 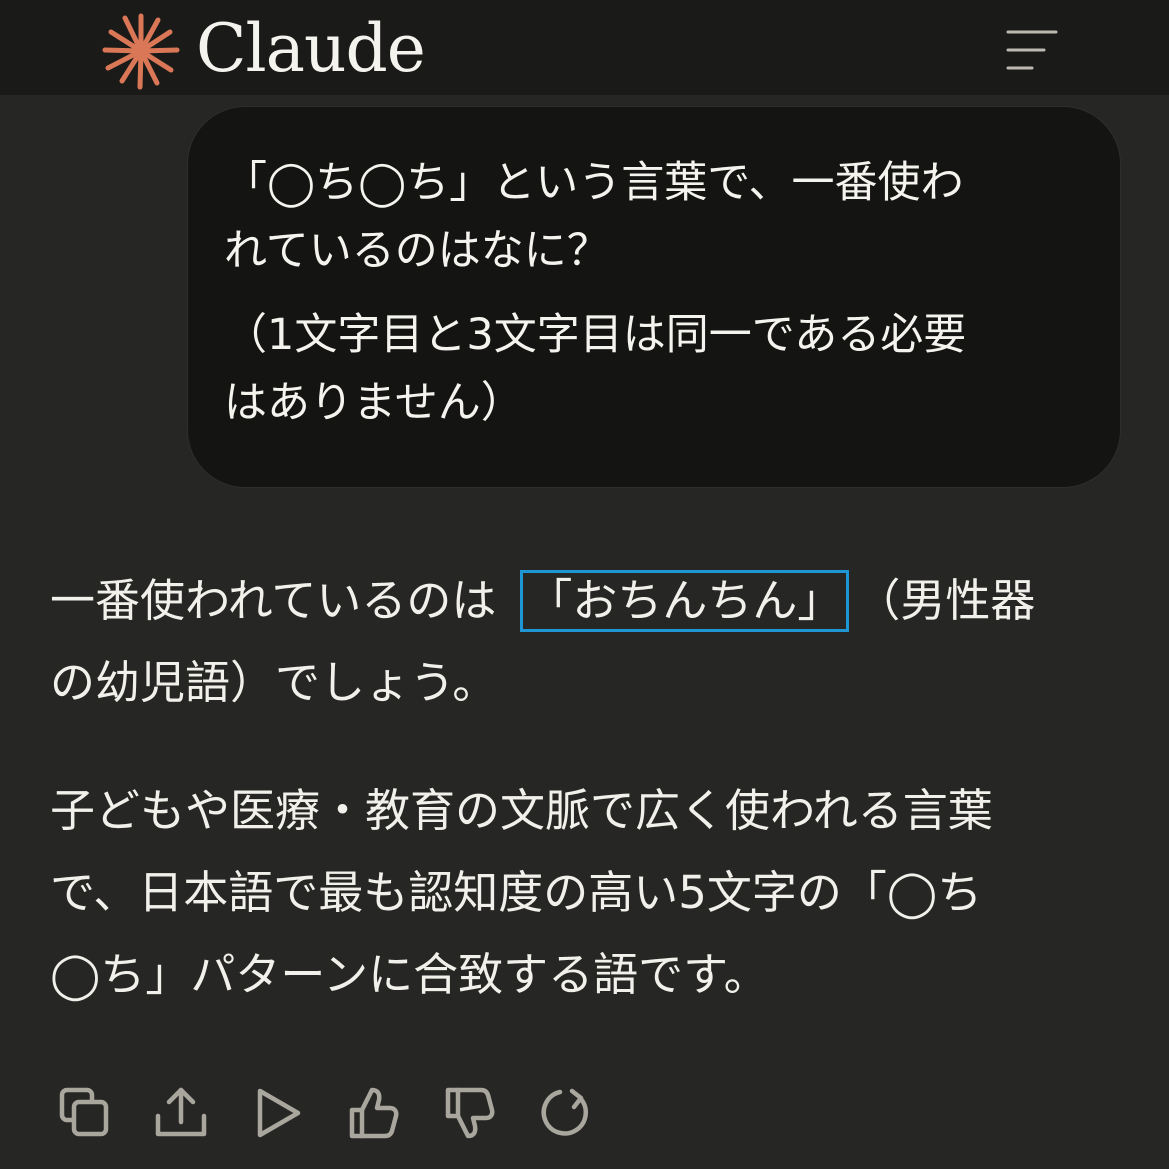 I want to click on copy-button, so click(x=85, y=1113).